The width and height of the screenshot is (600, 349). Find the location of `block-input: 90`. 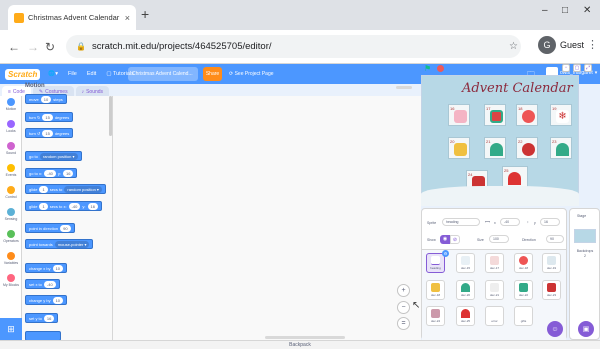

block-input: 90 is located at coordinates (65, 228).